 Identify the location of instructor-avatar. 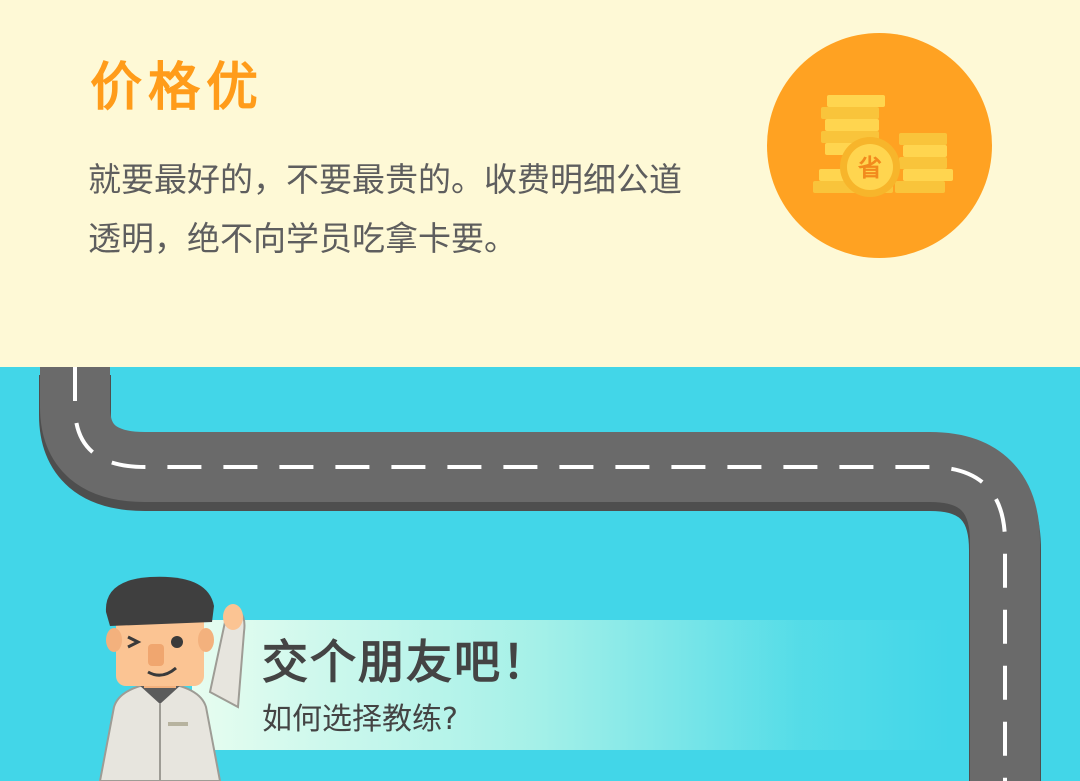
(172, 678).